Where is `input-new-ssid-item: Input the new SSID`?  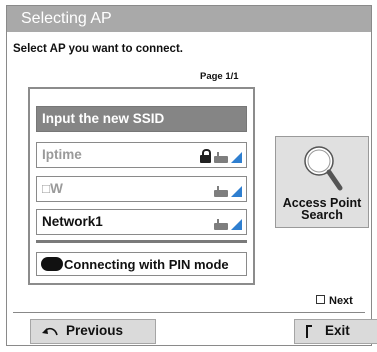
input-new-ssid-item: Input the new SSID is located at coordinates (141, 119).